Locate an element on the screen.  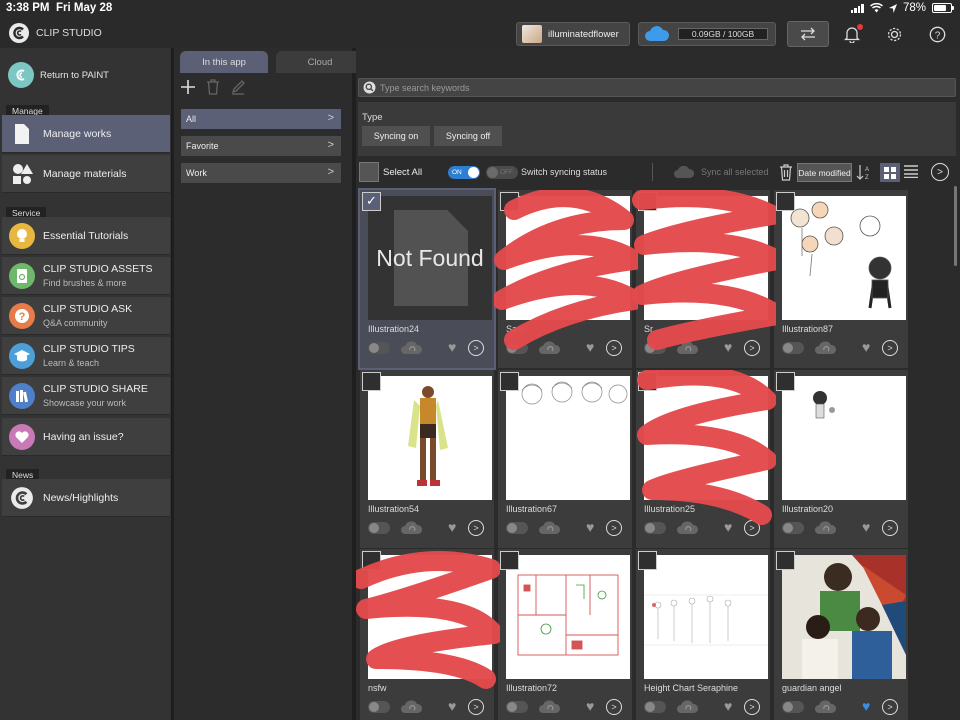
filter-syncing-on: Syncing on is located at coordinates (396, 136).